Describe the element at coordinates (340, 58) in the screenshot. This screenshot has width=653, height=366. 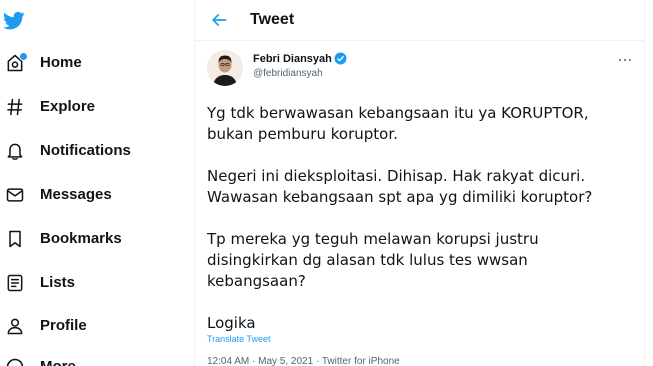
I see `verified-badge-icon` at that location.